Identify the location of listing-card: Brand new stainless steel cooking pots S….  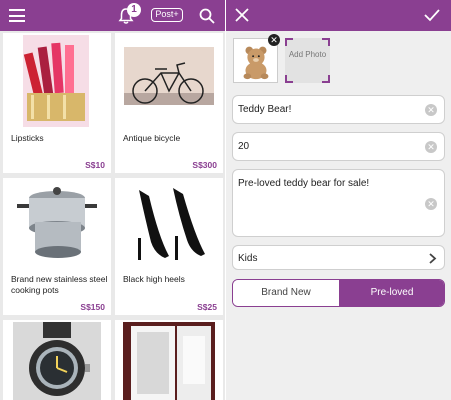
(57, 246).